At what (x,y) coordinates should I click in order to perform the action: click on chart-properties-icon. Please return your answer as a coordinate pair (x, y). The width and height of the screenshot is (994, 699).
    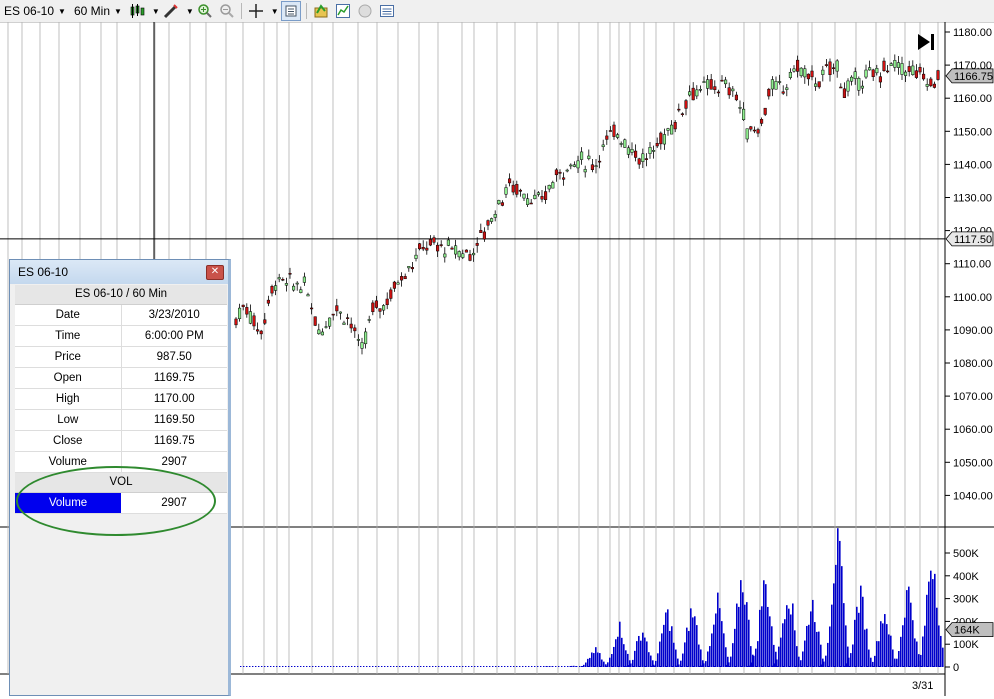
    Looking at the image, I should click on (343, 11).